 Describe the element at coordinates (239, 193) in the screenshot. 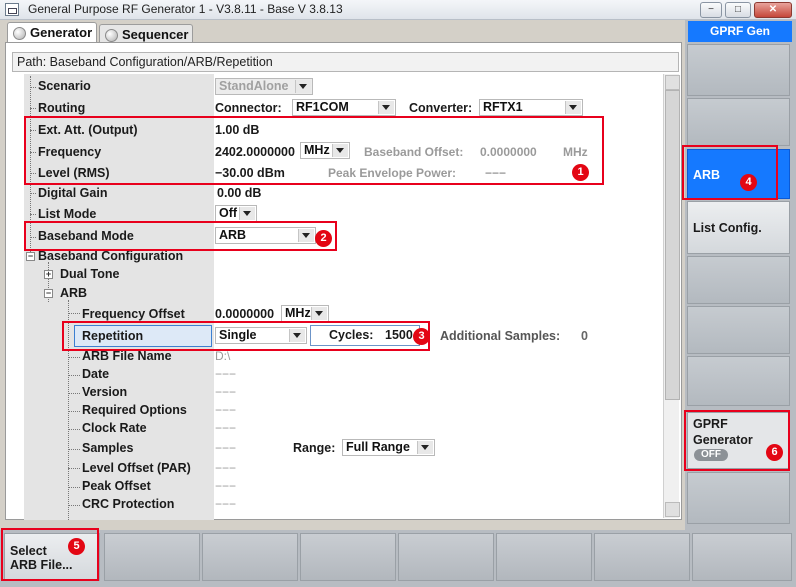

I see `digital-gain-value: 0.00 dB` at that location.